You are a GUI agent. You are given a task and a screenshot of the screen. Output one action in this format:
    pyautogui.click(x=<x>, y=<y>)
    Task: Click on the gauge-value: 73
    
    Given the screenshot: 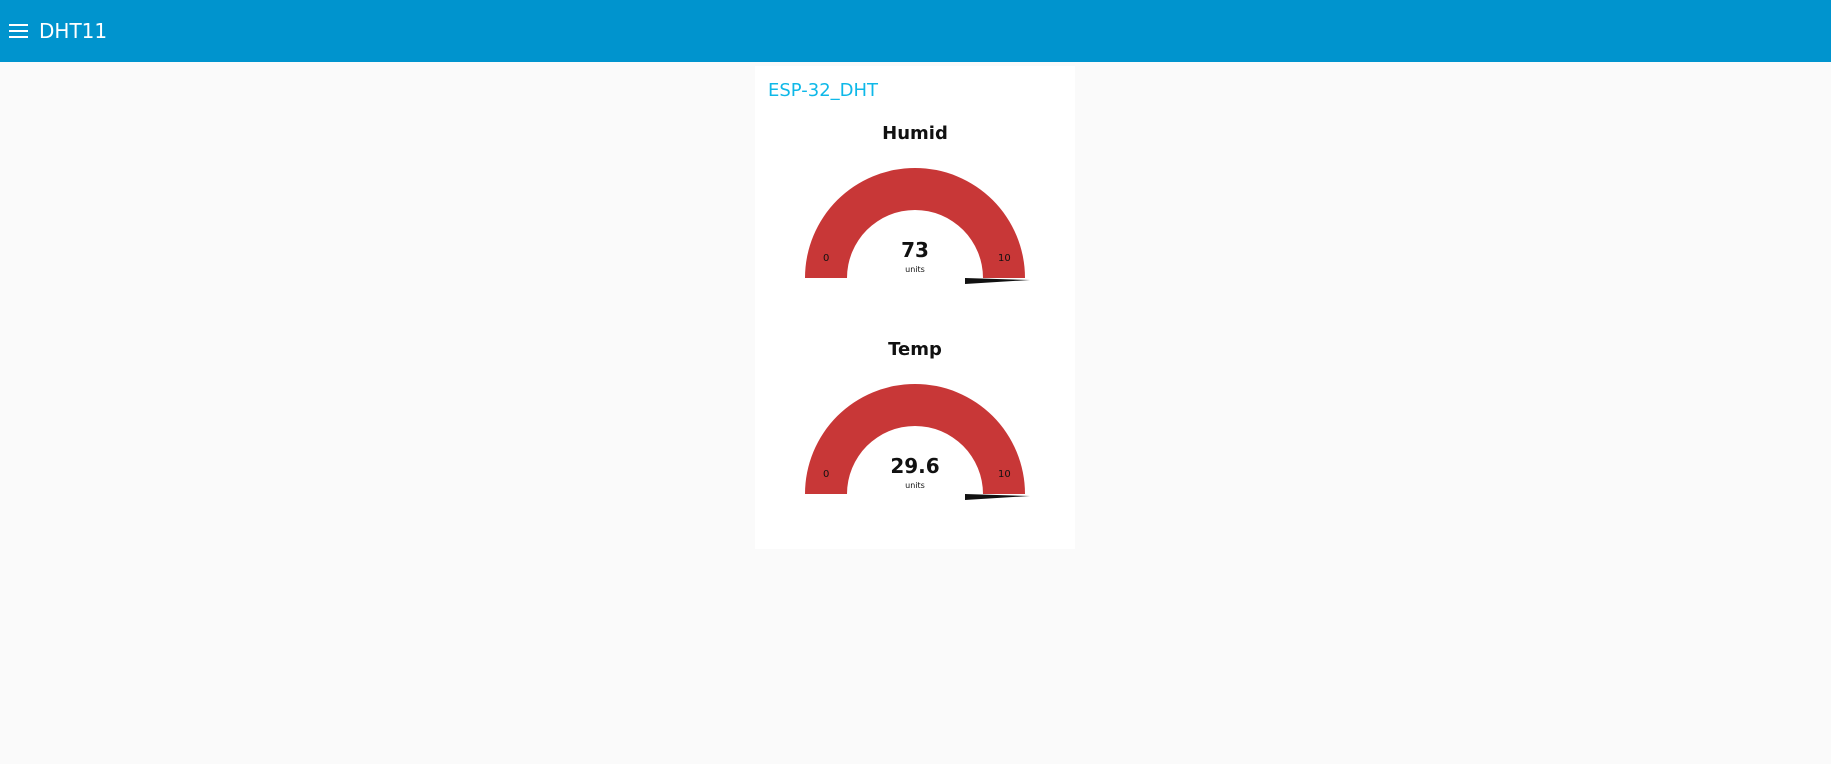 What is the action you would take?
    pyautogui.click(x=915, y=250)
    